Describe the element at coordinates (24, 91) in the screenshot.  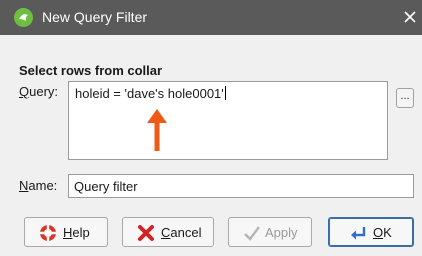
I see `query-label-mnemonic: Q` at that location.